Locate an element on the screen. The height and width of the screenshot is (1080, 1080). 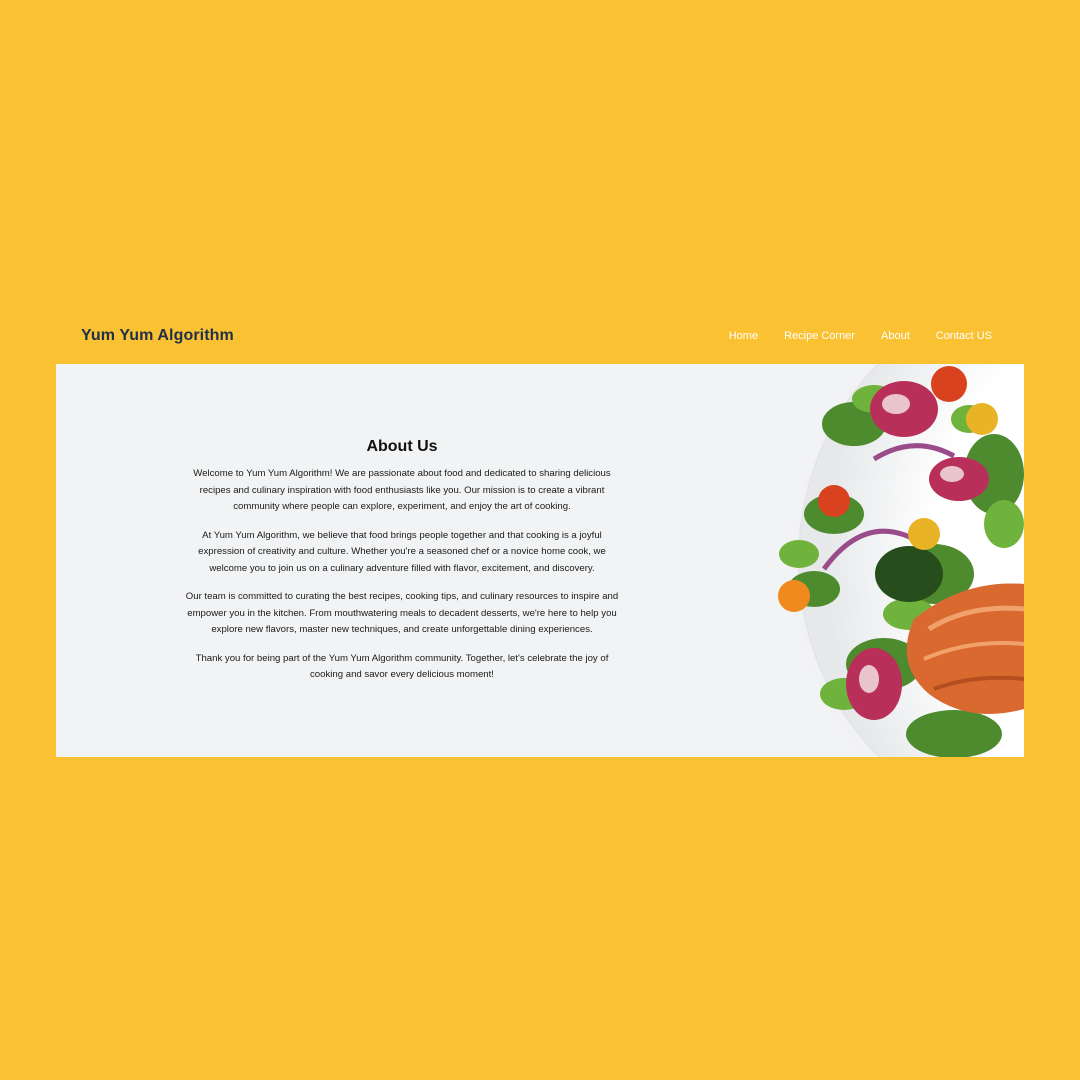
site-logo-text: Yum Yum Algorithm is located at coordinates (157, 336).